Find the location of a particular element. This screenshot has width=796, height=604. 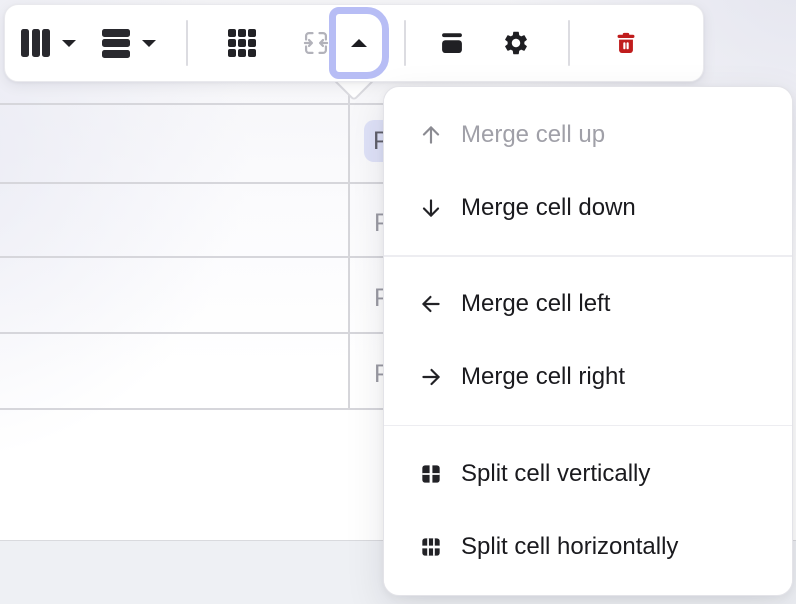

trash-icon is located at coordinates (626, 43).